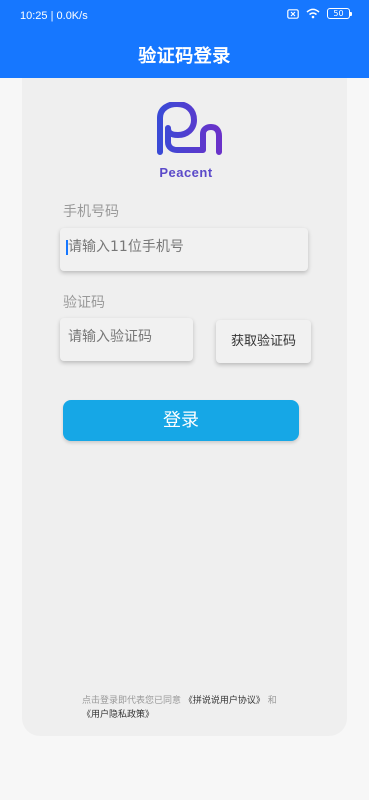 The image size is (369, 800). Describe the element at coordinates (91, 212) in the screenshot. I see `phone-label: 手机号码` at that location.